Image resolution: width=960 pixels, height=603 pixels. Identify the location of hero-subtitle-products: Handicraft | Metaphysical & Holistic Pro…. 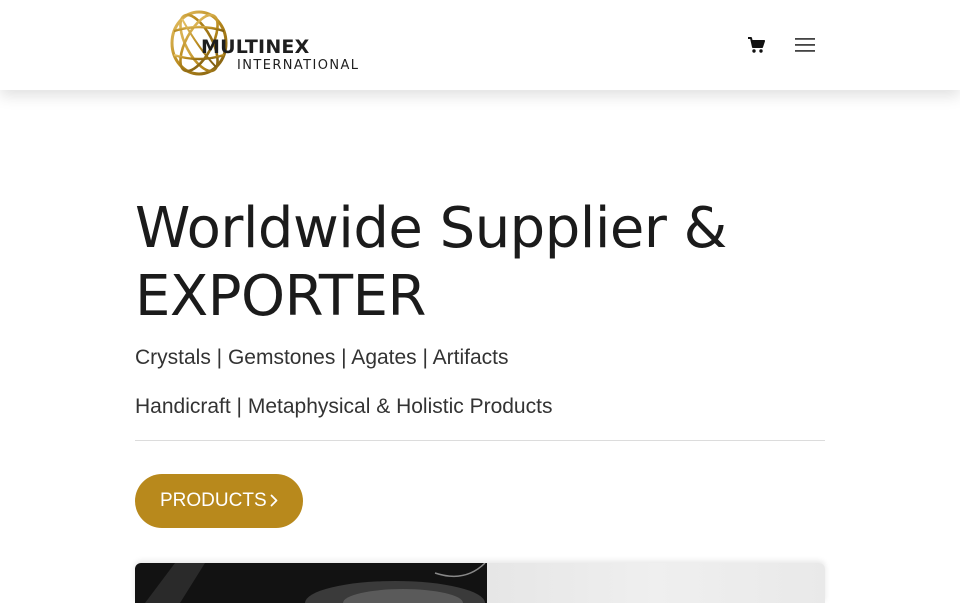
(344, 406).